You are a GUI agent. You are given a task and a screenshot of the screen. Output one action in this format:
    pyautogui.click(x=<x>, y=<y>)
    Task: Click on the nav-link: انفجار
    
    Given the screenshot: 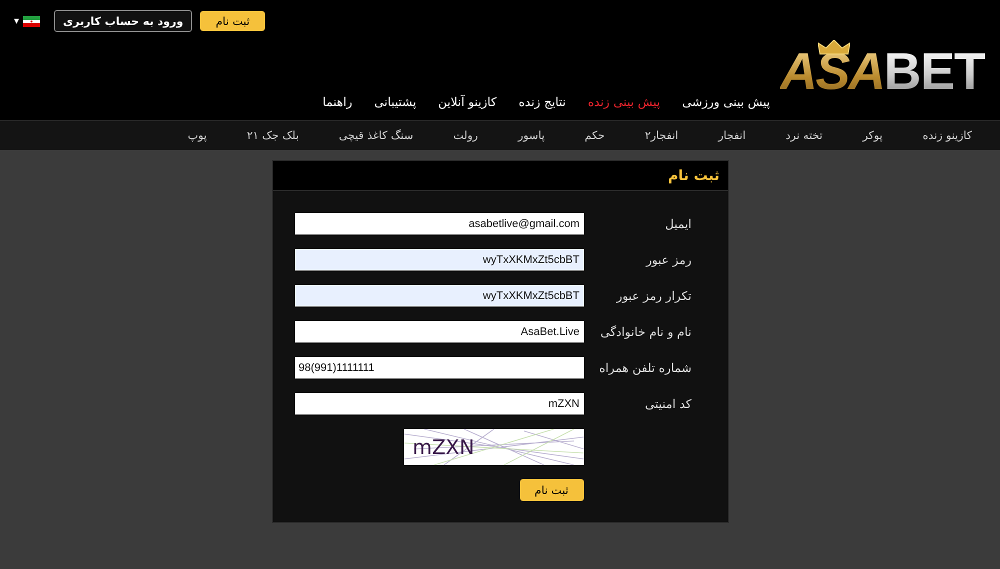 What is the action you would take?
    pyautogui.click(x=732, y=135)
    